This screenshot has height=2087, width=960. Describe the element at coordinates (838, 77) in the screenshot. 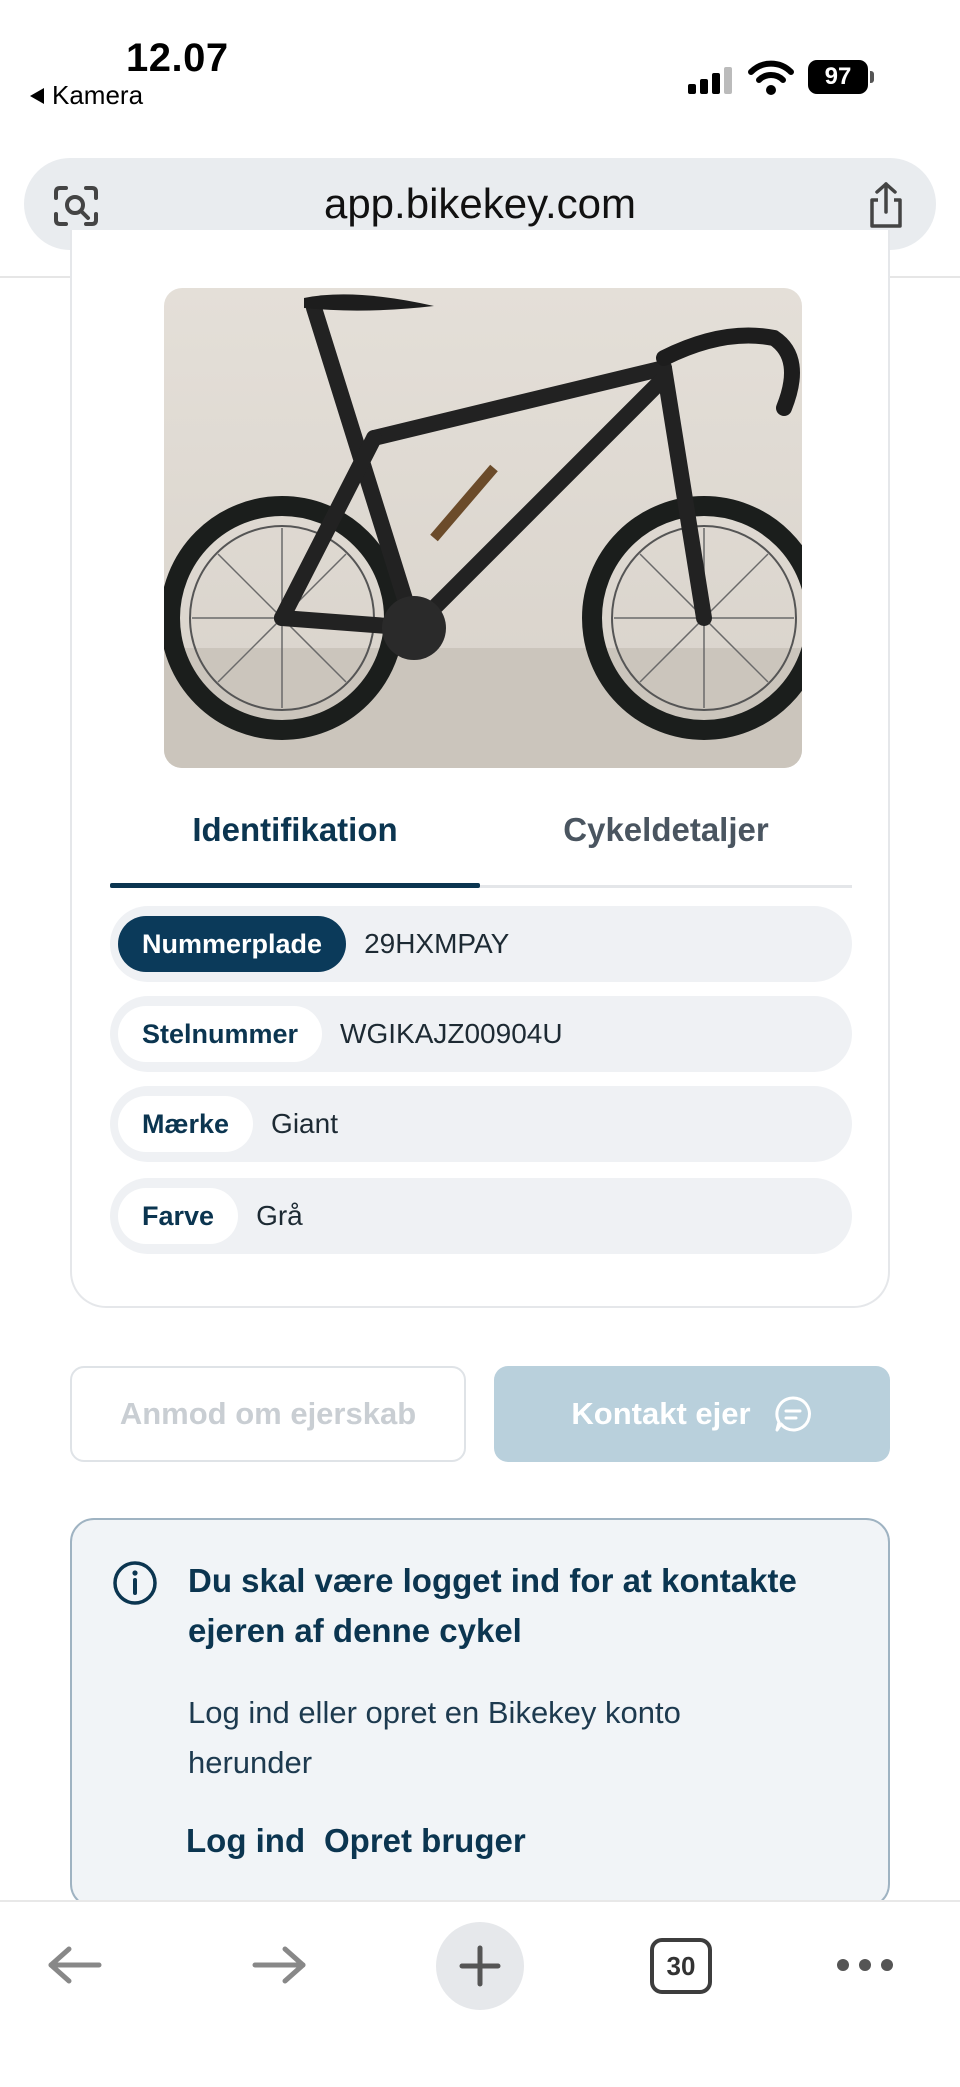

I see `battery-level: 97` at that location.